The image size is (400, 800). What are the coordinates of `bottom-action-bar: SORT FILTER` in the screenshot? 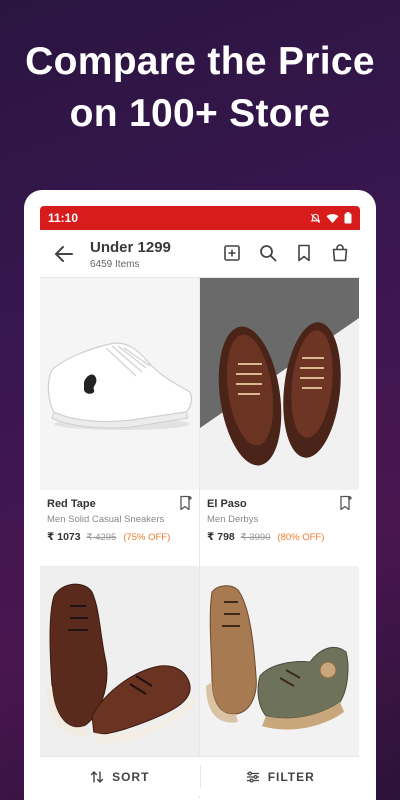 It's located at (200, 776).